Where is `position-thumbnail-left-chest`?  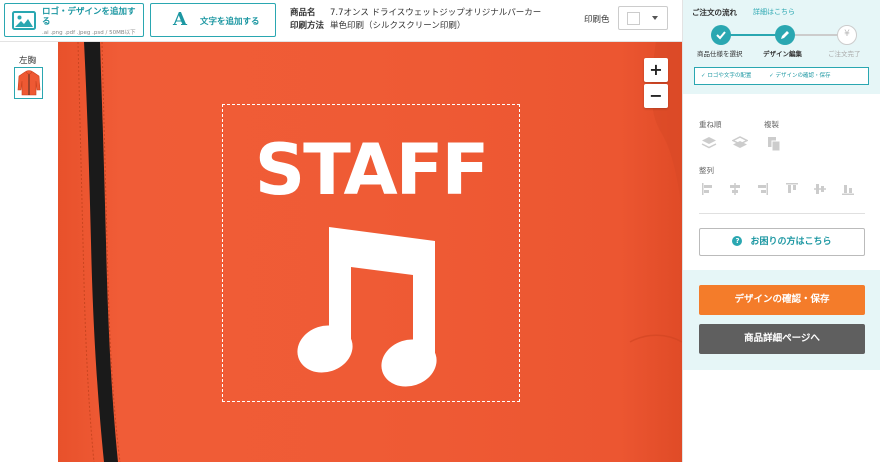 position-thumbnail-left-chest is located at coordinates (28, 83).